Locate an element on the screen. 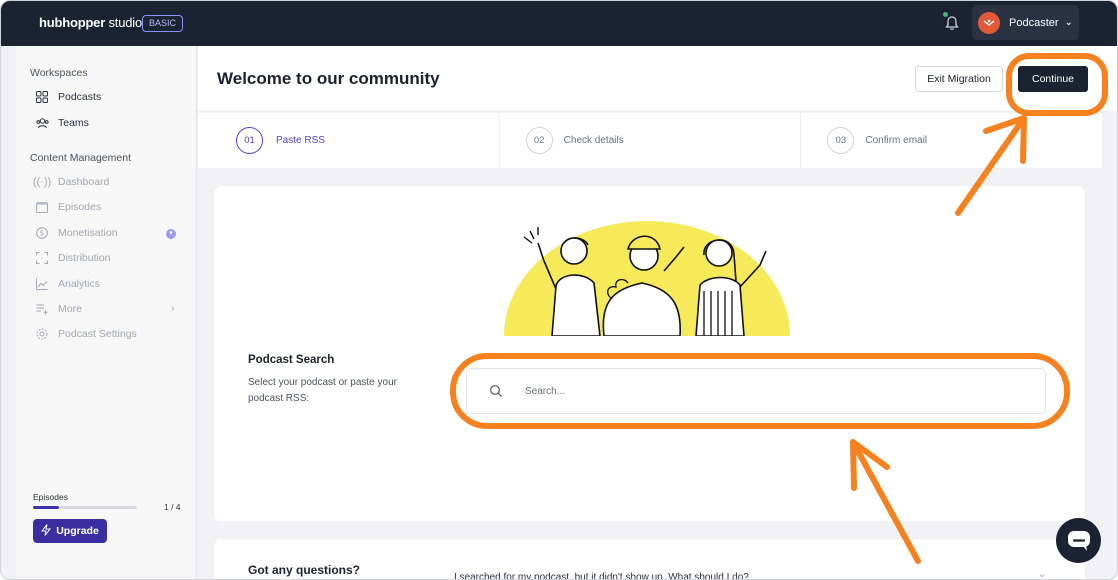 This screenshot has width=1118, height=580. bell-icon is located at coordinates (952, 23).